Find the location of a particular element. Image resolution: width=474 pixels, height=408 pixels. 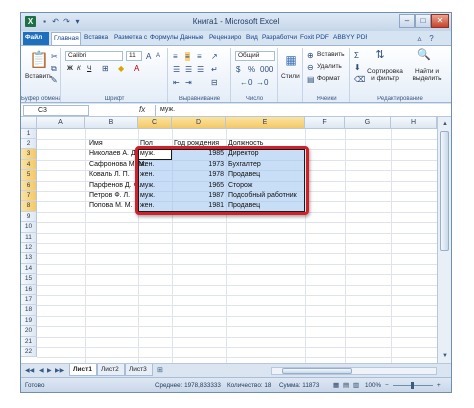

zoom-slider-handle is located at coordinates (412, 385).